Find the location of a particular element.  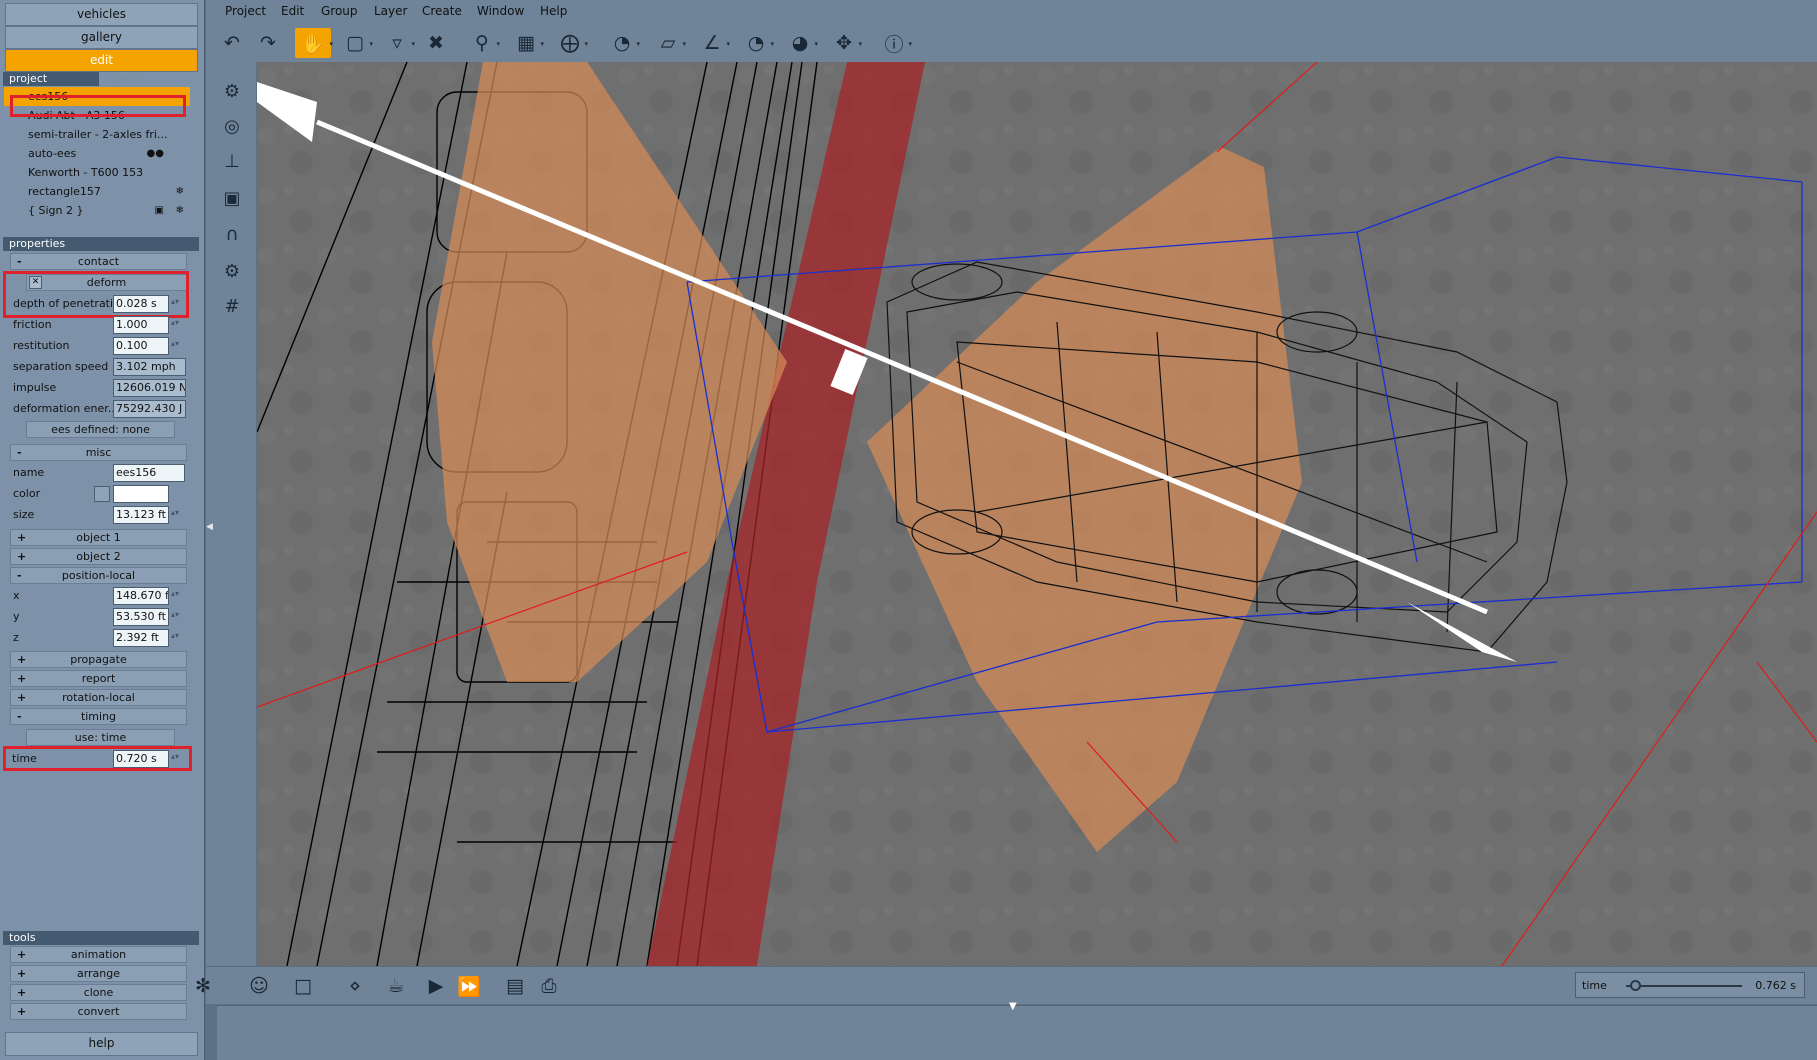

tab-project: project is located at coordinates (51, 79).